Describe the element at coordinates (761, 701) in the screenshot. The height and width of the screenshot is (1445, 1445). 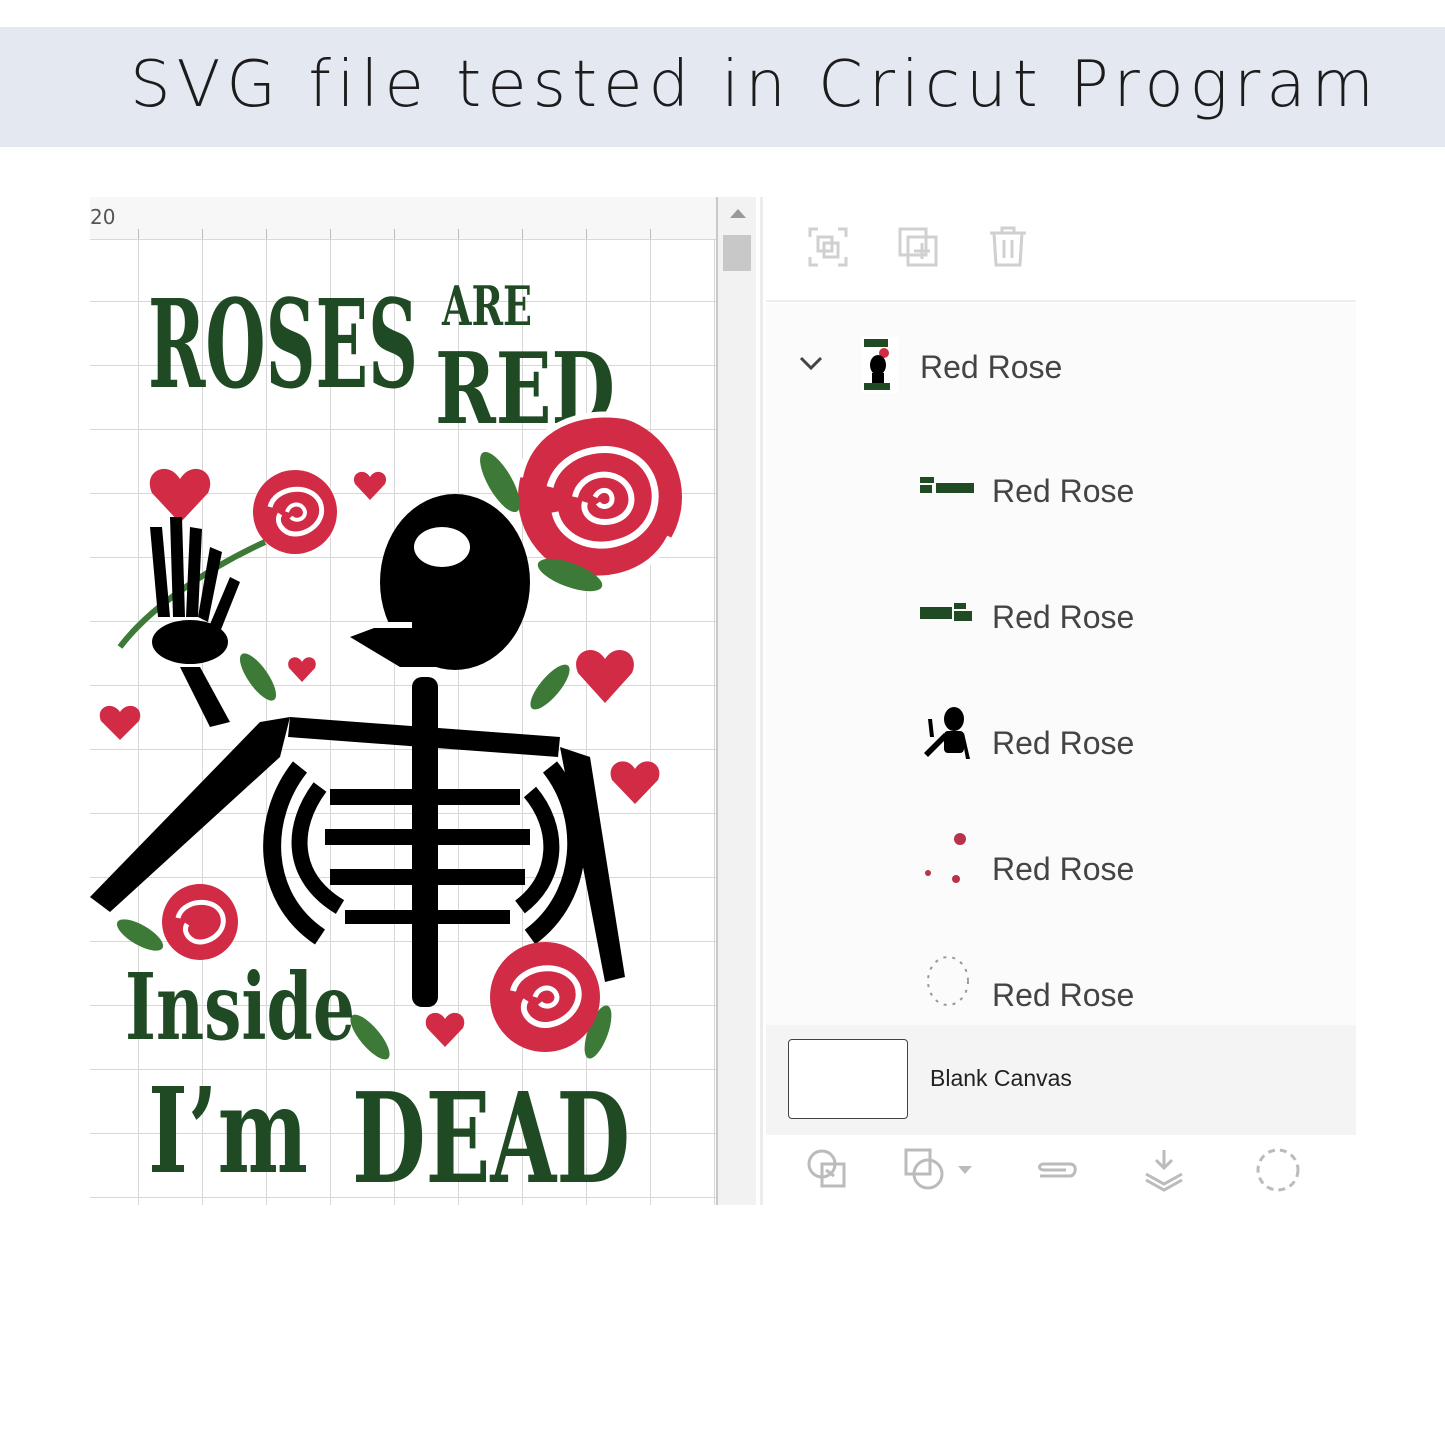
I see `panel-divider` at that location.